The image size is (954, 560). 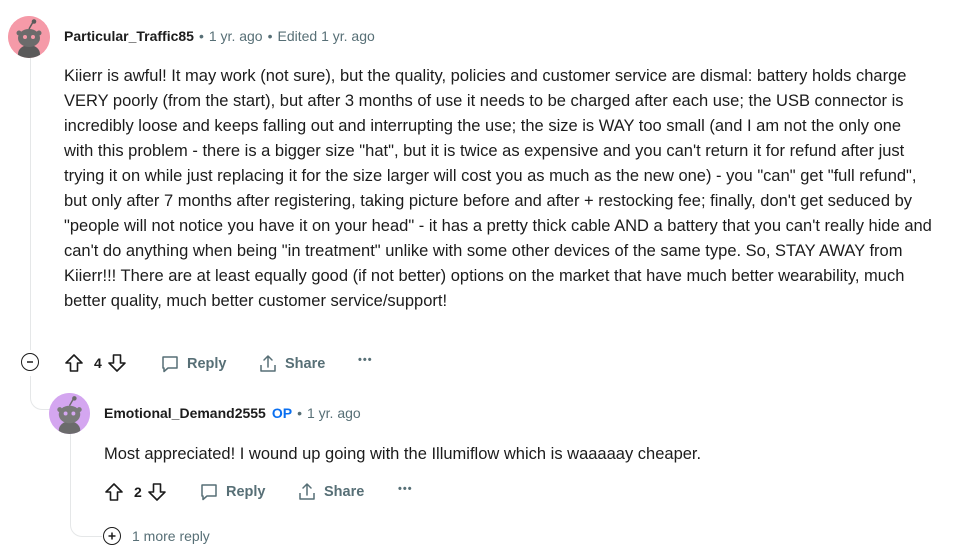 What do you see at coordinates (86, 510) in the screenshot?
I see `reply-thread-connector` at bounding box center [86, 510].